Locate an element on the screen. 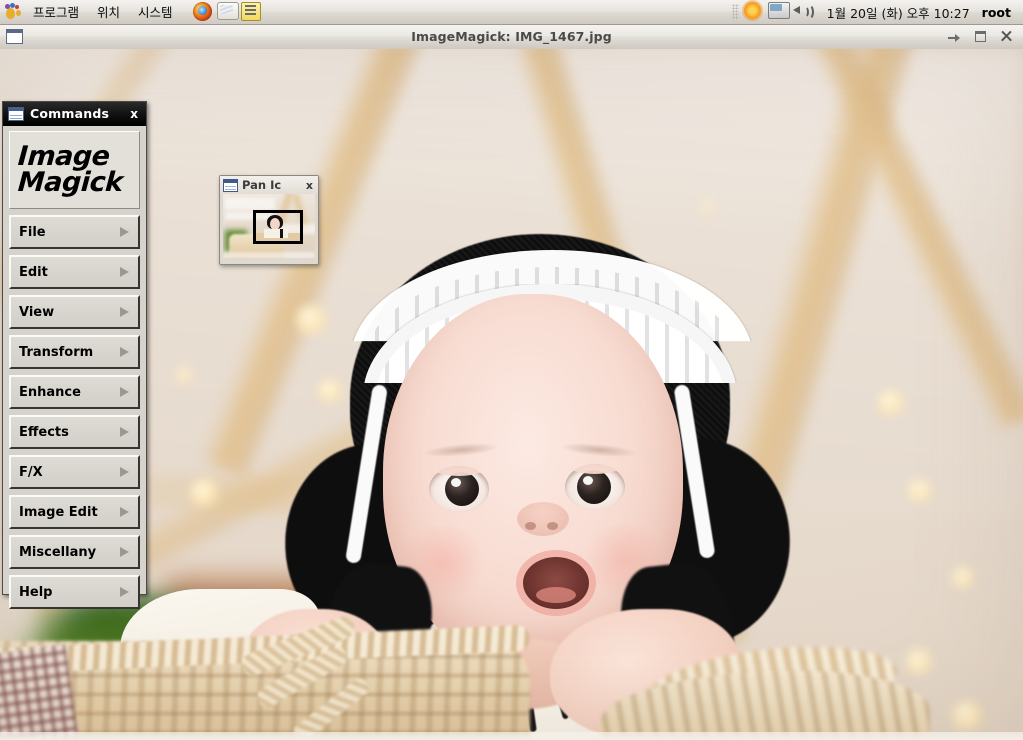  clock: 1월 20일 (화) 오후 10:27 is located at coordinates (898, 12).